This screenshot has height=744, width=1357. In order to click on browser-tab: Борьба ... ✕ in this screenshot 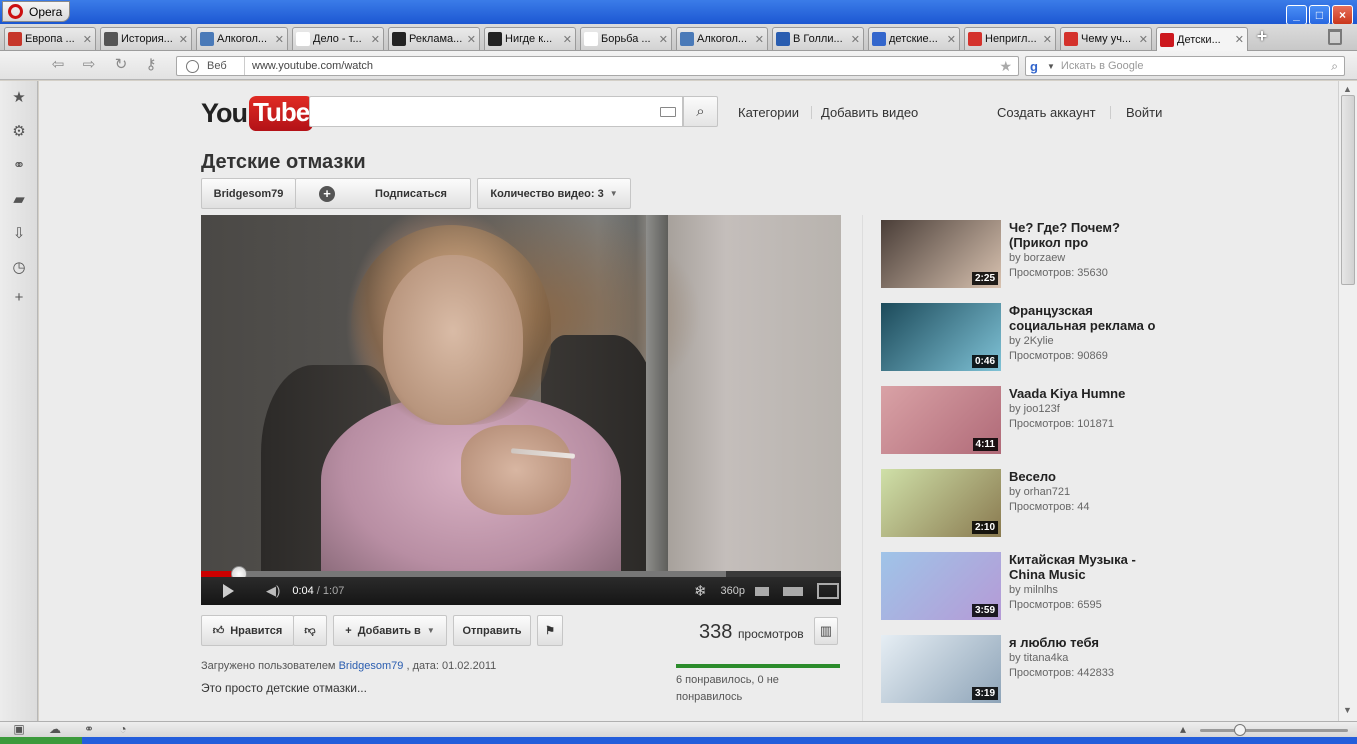, I will do `click(626, 38)`.